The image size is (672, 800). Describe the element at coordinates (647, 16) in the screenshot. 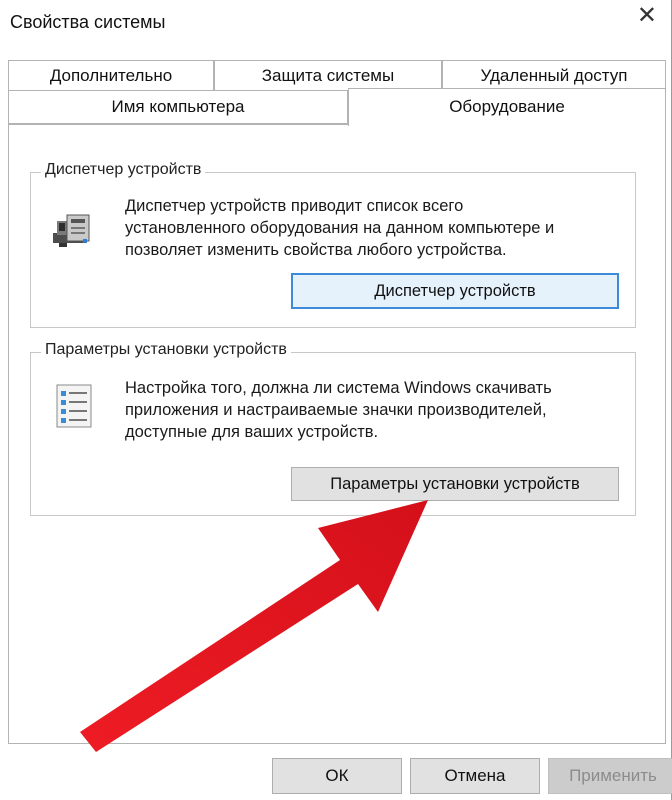

I see `close-icon: ✕` at that location.